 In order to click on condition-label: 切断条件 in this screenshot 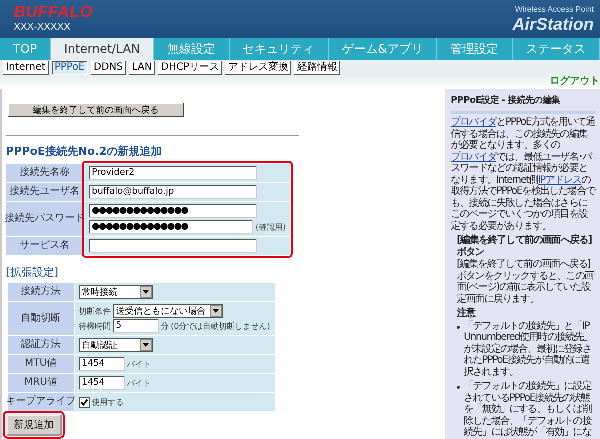, I will do `click(95, 311)`.